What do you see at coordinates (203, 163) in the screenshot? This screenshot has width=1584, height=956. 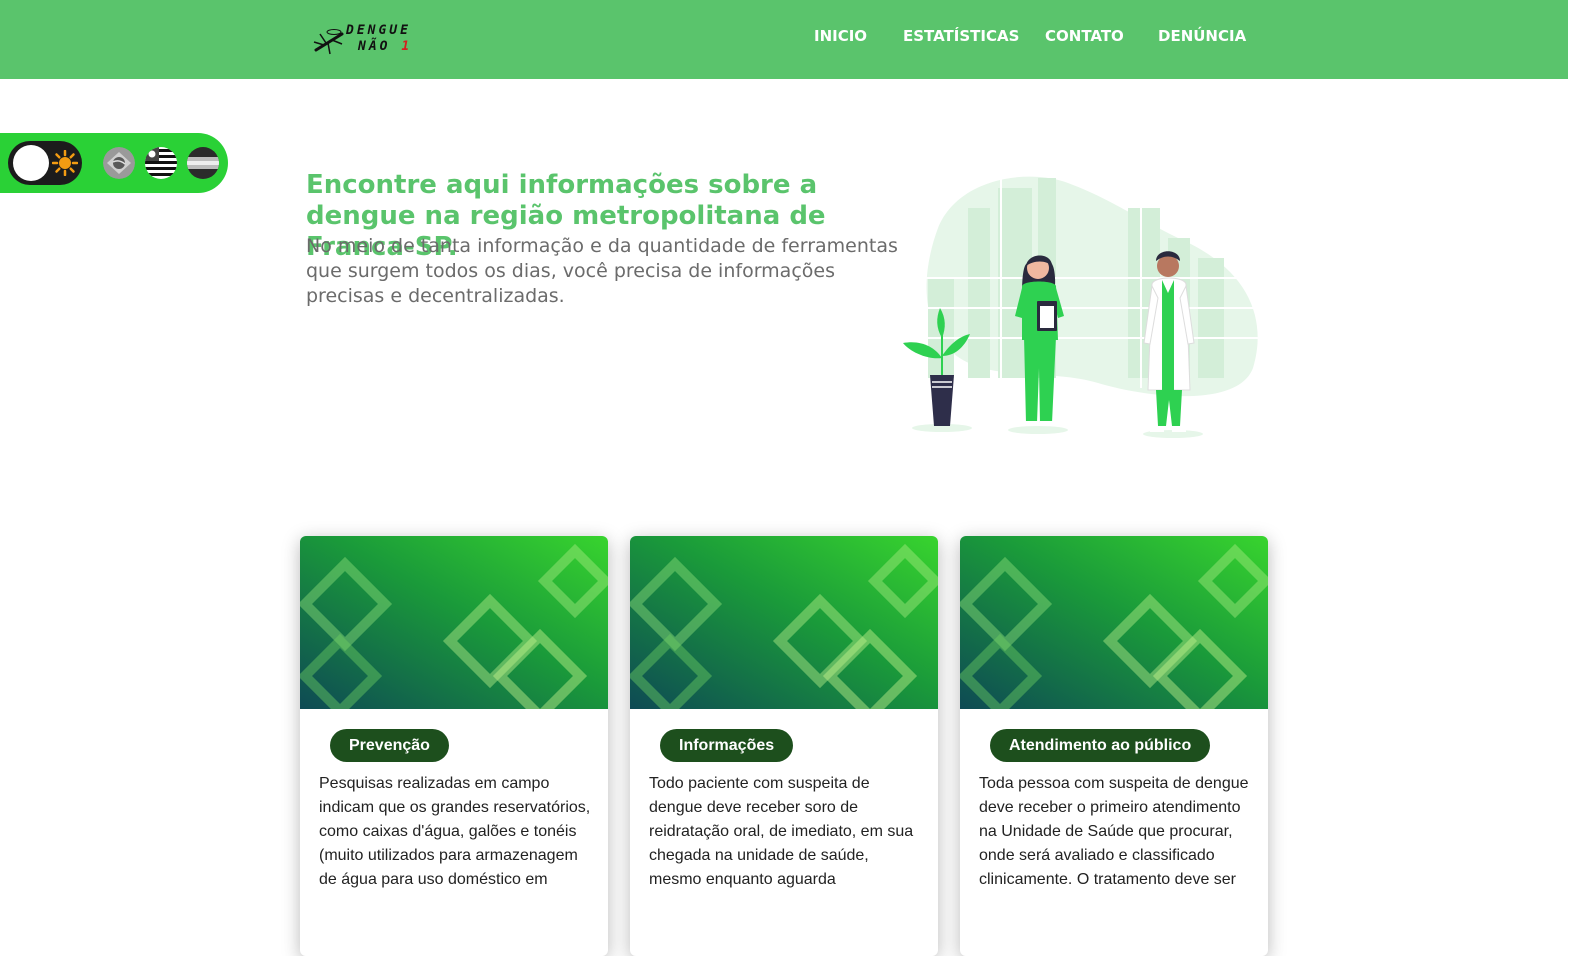 I see `franca-flag-icon` at bounding box center [203, 163].